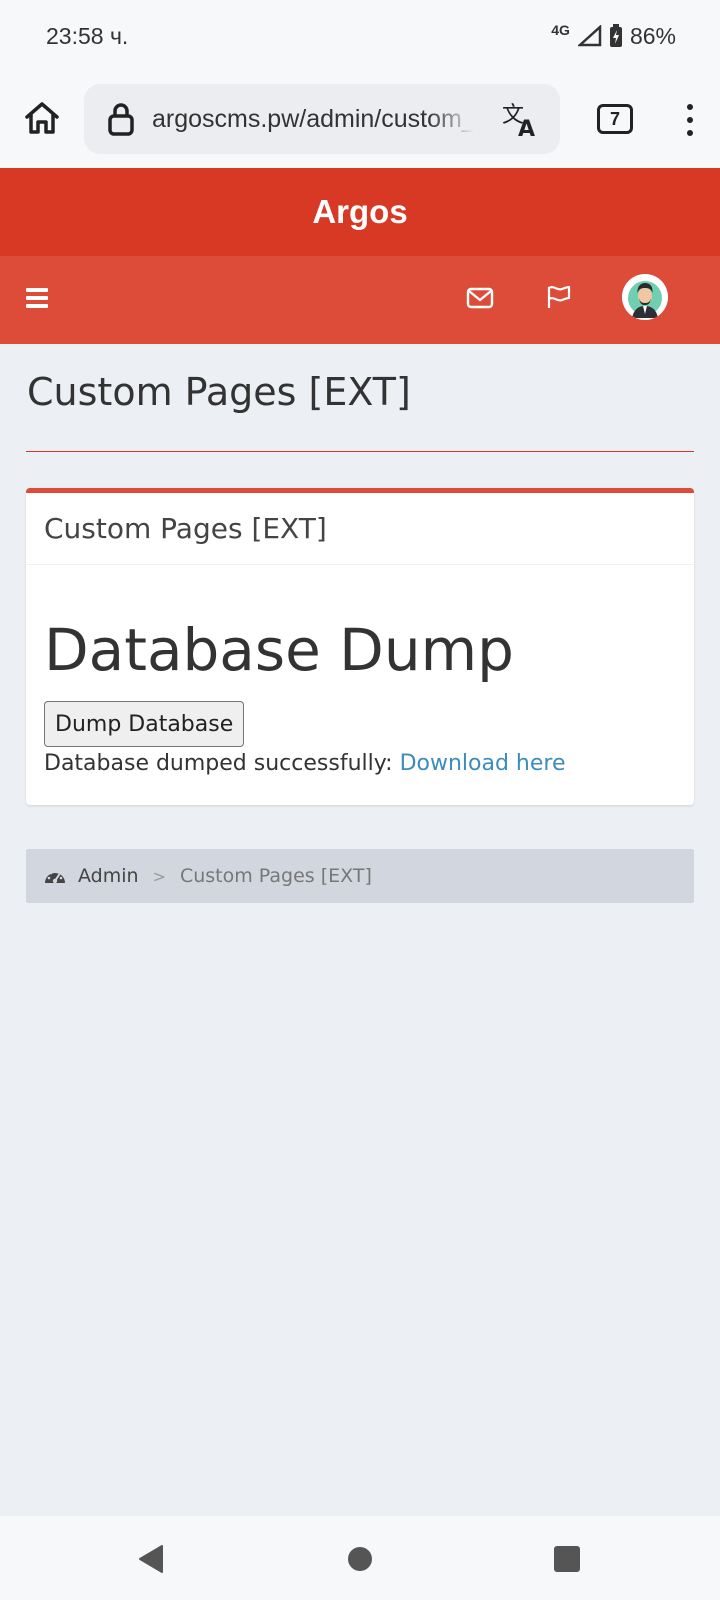  What do you see at coordinates (559, 297) in the screenshot?
I see `flag-icon` at bounding box center [559, 297].